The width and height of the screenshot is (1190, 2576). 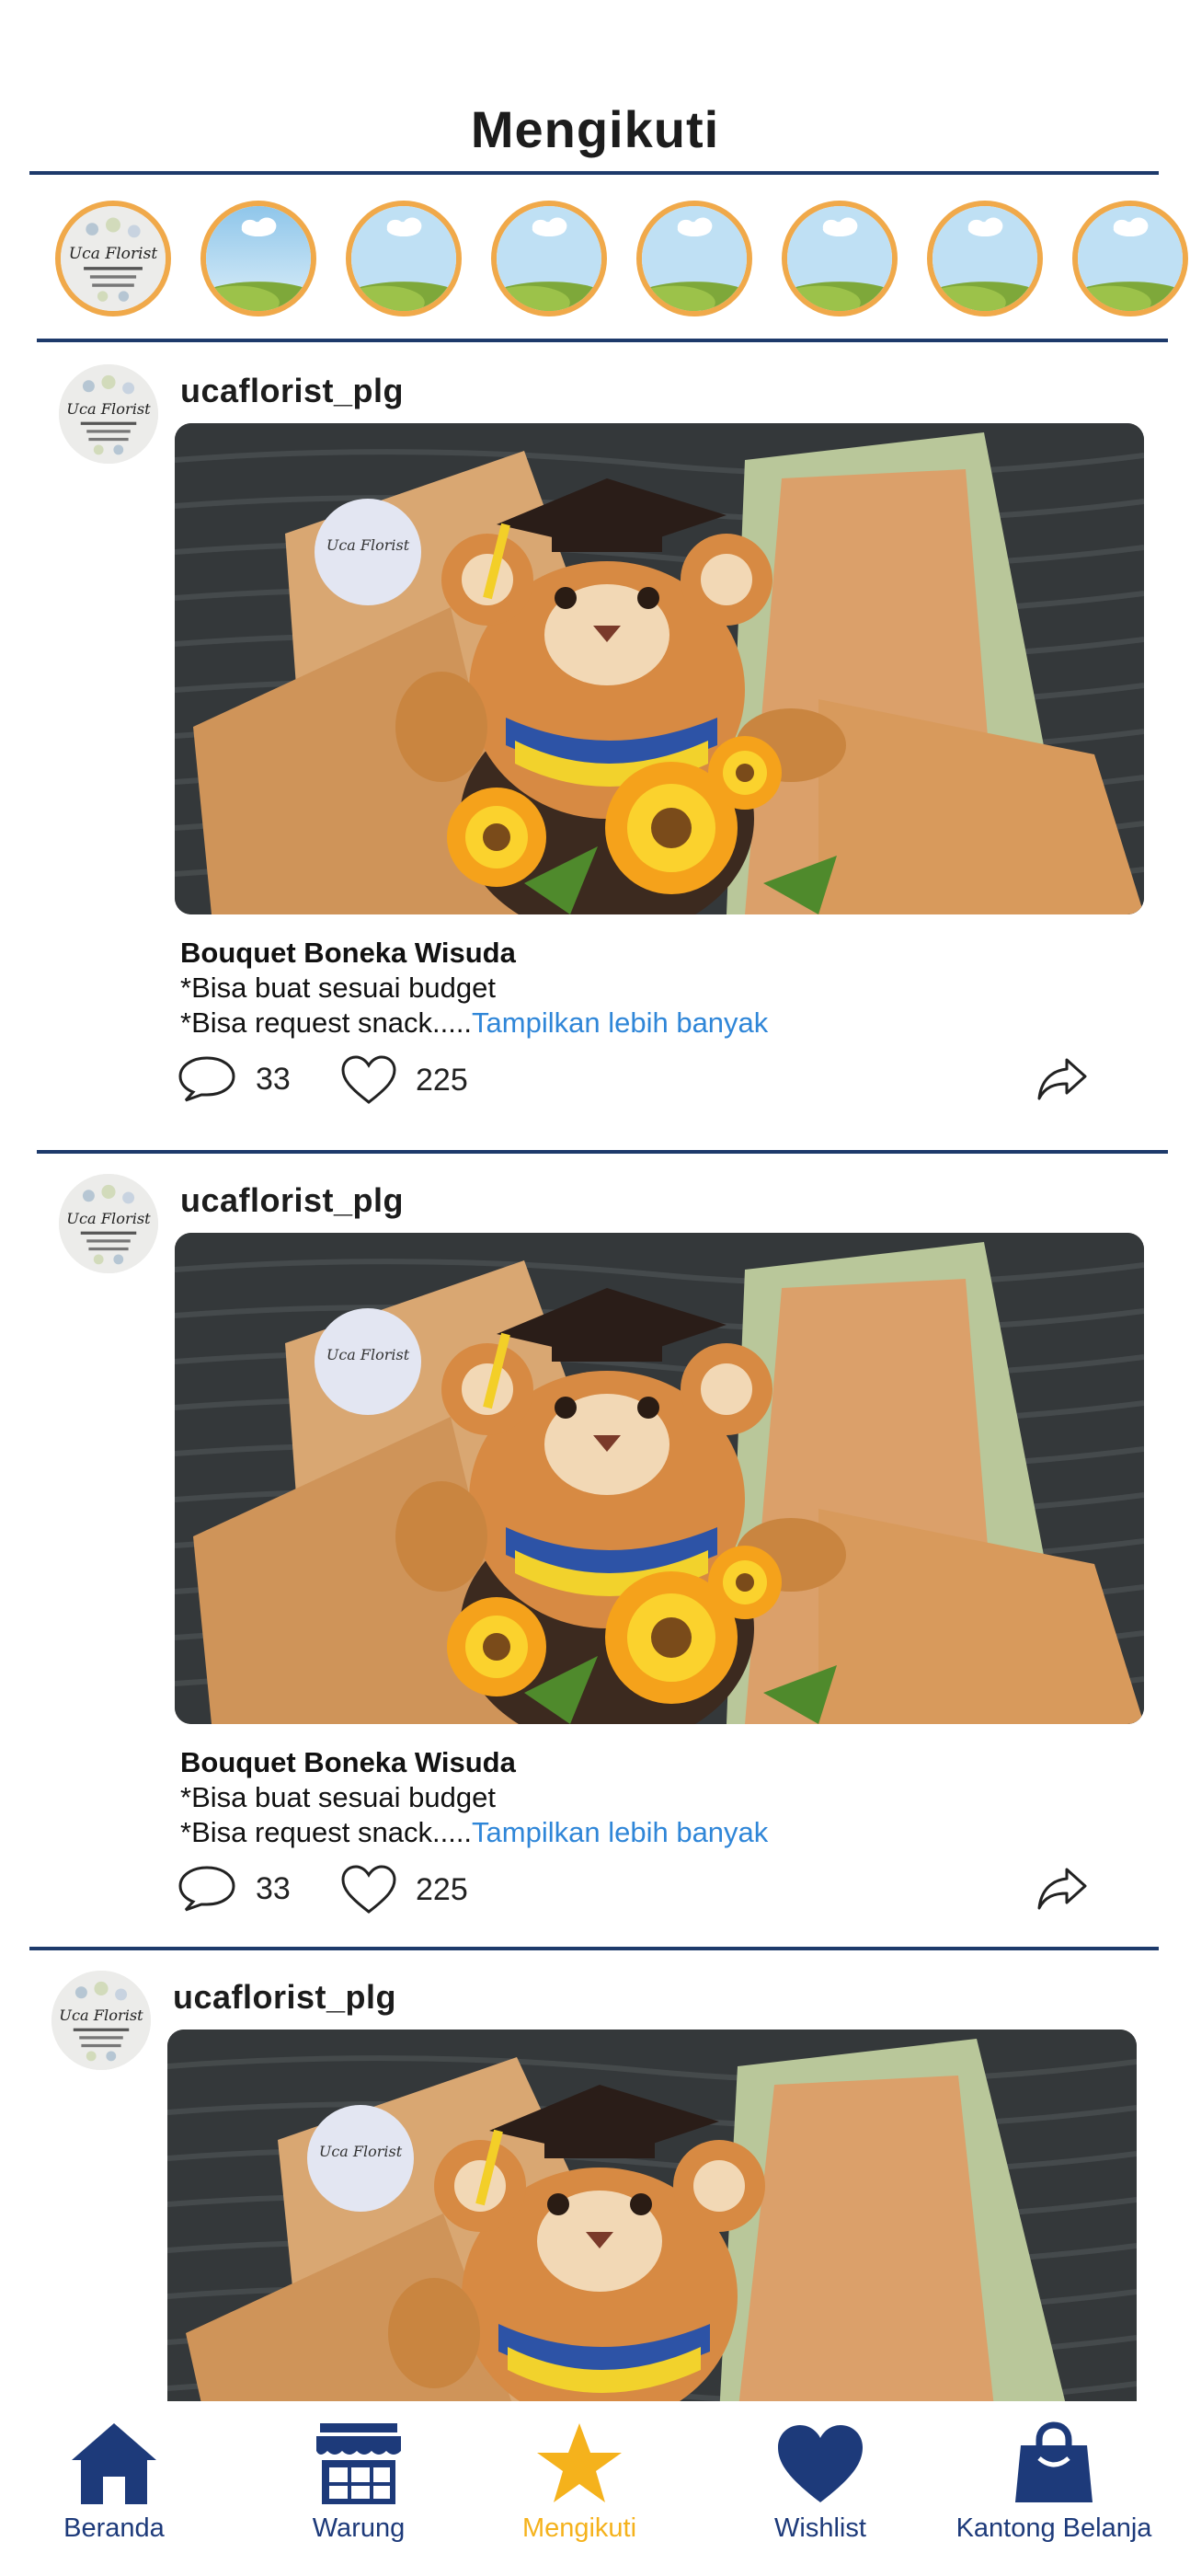 I want to click on teddy-bouquet-image: Uca Florist, so click(x=652, y=2223).